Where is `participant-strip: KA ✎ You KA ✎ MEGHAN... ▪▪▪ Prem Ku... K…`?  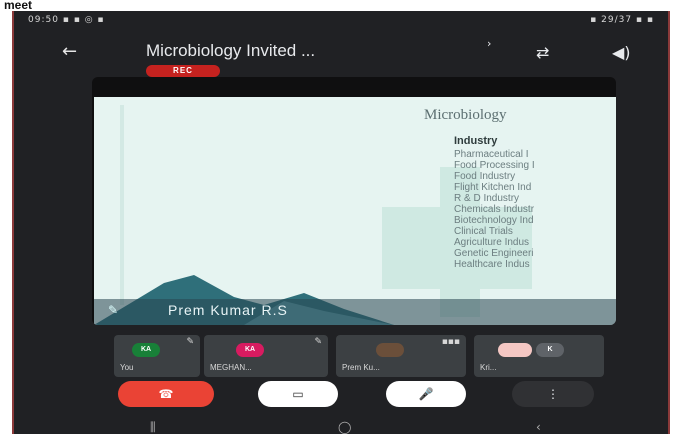 participant-strip: KA ✎ You KA ✎ MEGHAN... ▪▪▪ Prem Ku... K… is located at coordinates (364, 356).